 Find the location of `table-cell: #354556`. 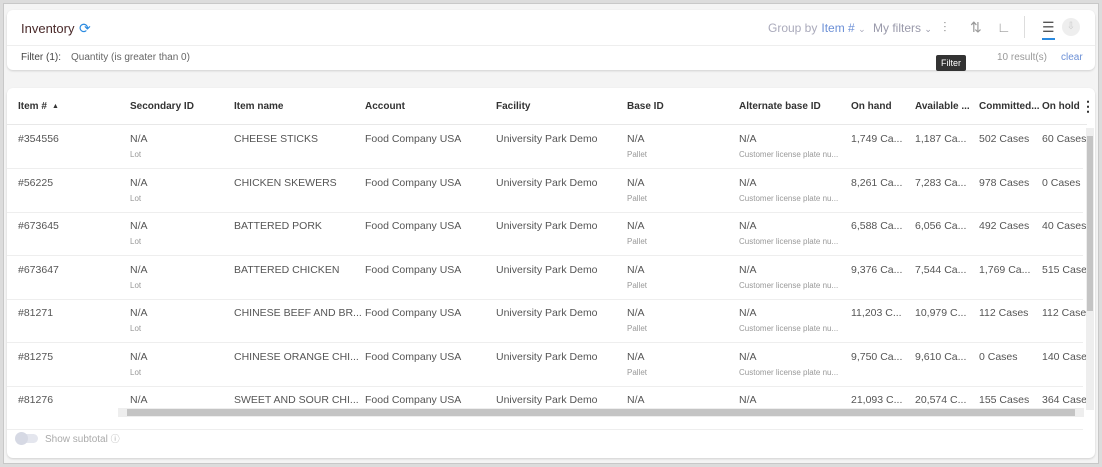

table-cell: #354556 is located at coordinates (38, 139).